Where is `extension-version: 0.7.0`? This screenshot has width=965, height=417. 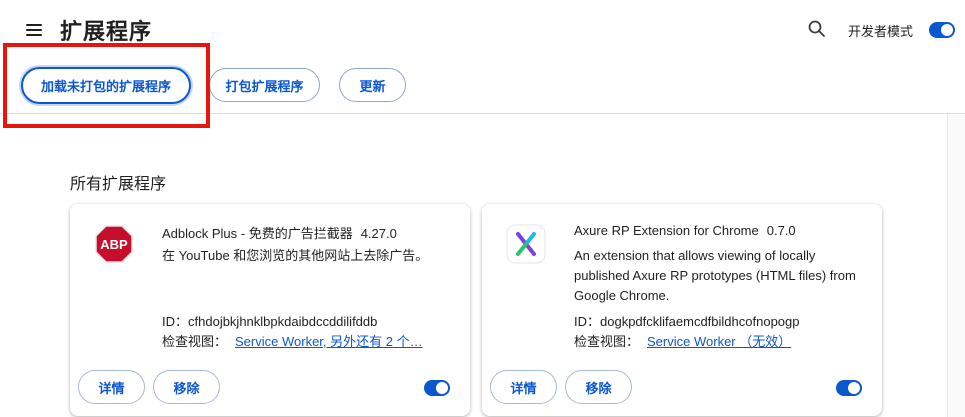
extension-version: 0.7.0 is located at coordinates (781, 230).